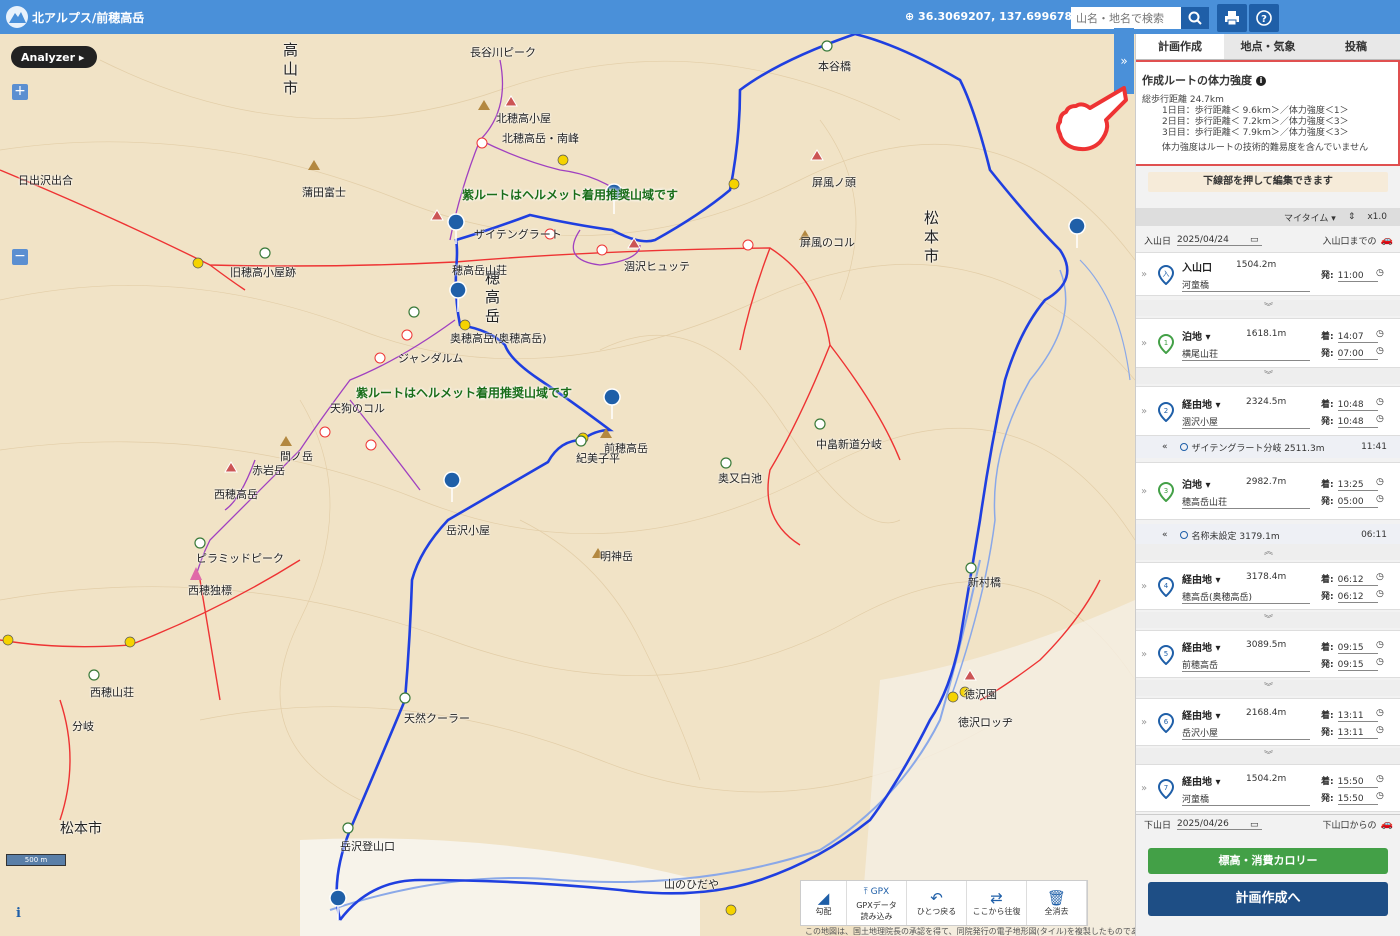  Describe the element at coordinates (1357, 276) in the screenshot. I see `time-value: 11:00` at that location.